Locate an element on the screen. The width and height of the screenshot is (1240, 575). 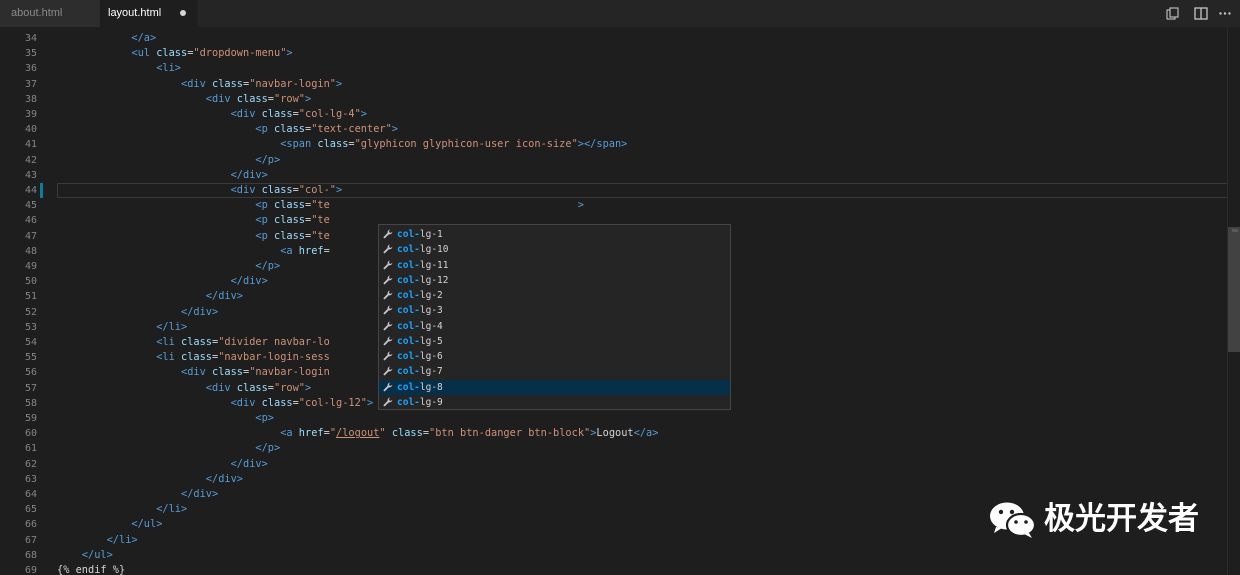
suggestion-item: col-lg-12 is located at coordinates (554, 280).